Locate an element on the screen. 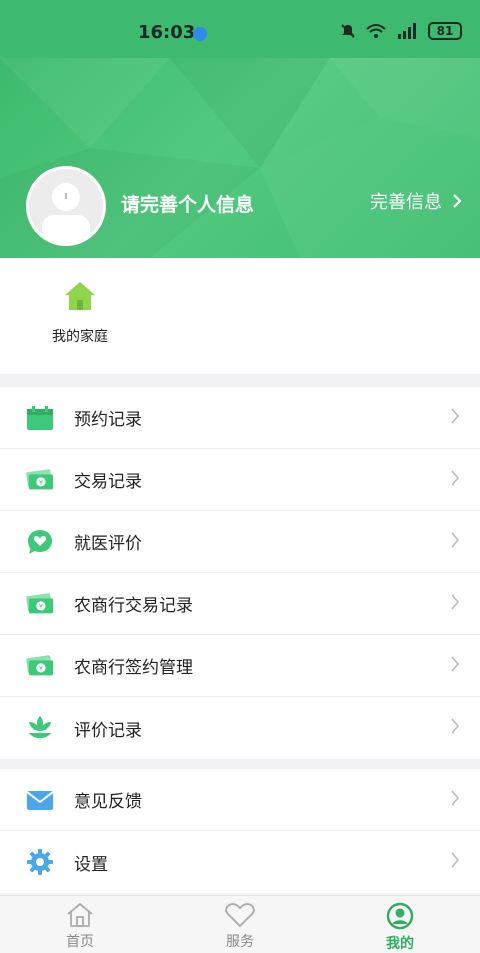  tab-services: 服务 is located at coordinates (240, 924).